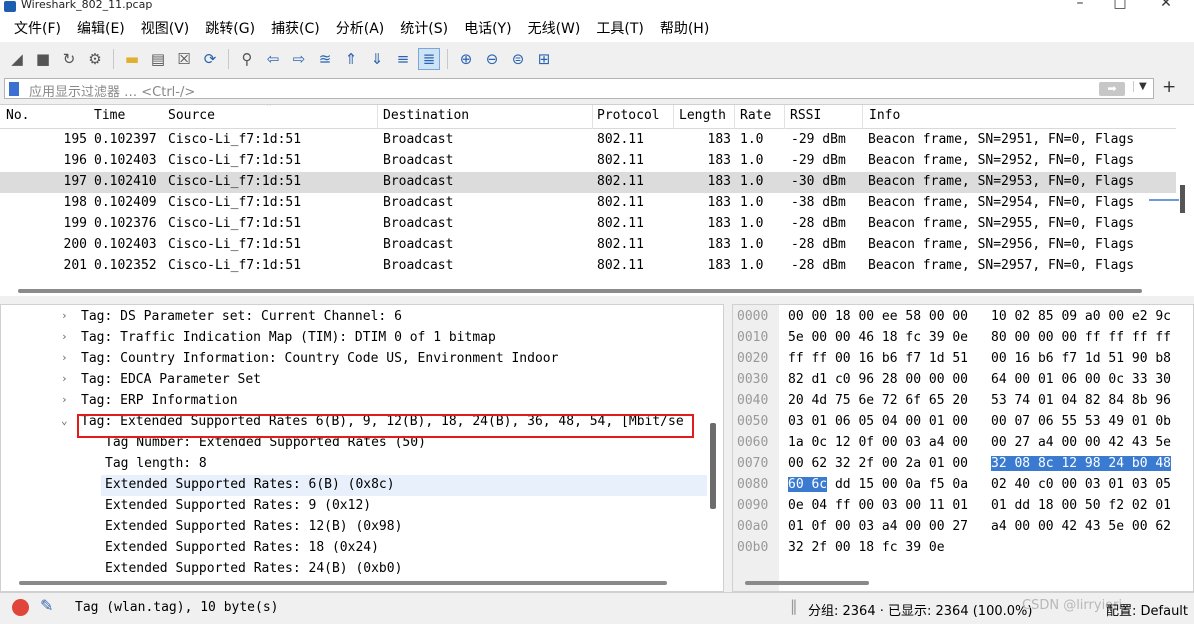 This screenshot has width=1194, height=624. What do you see at coordinates (299, 59) in the screenshot?
I see `forward-arrow-icon: ⇨` at bounding box center [299, 59].